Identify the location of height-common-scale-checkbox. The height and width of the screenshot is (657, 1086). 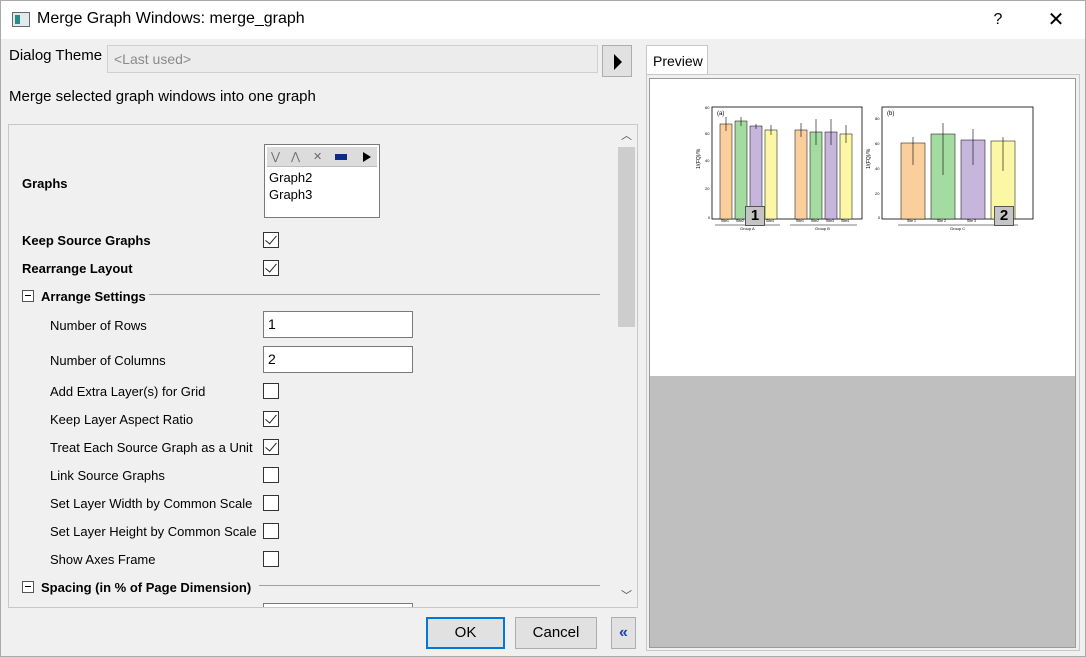
(271, 531).